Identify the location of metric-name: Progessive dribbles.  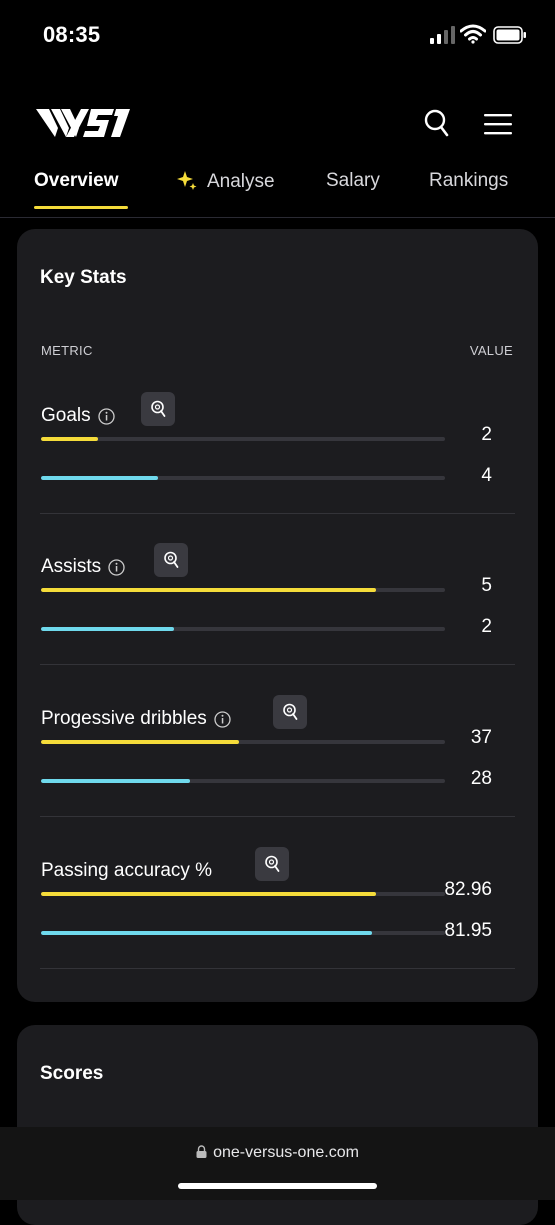
(124, 718).